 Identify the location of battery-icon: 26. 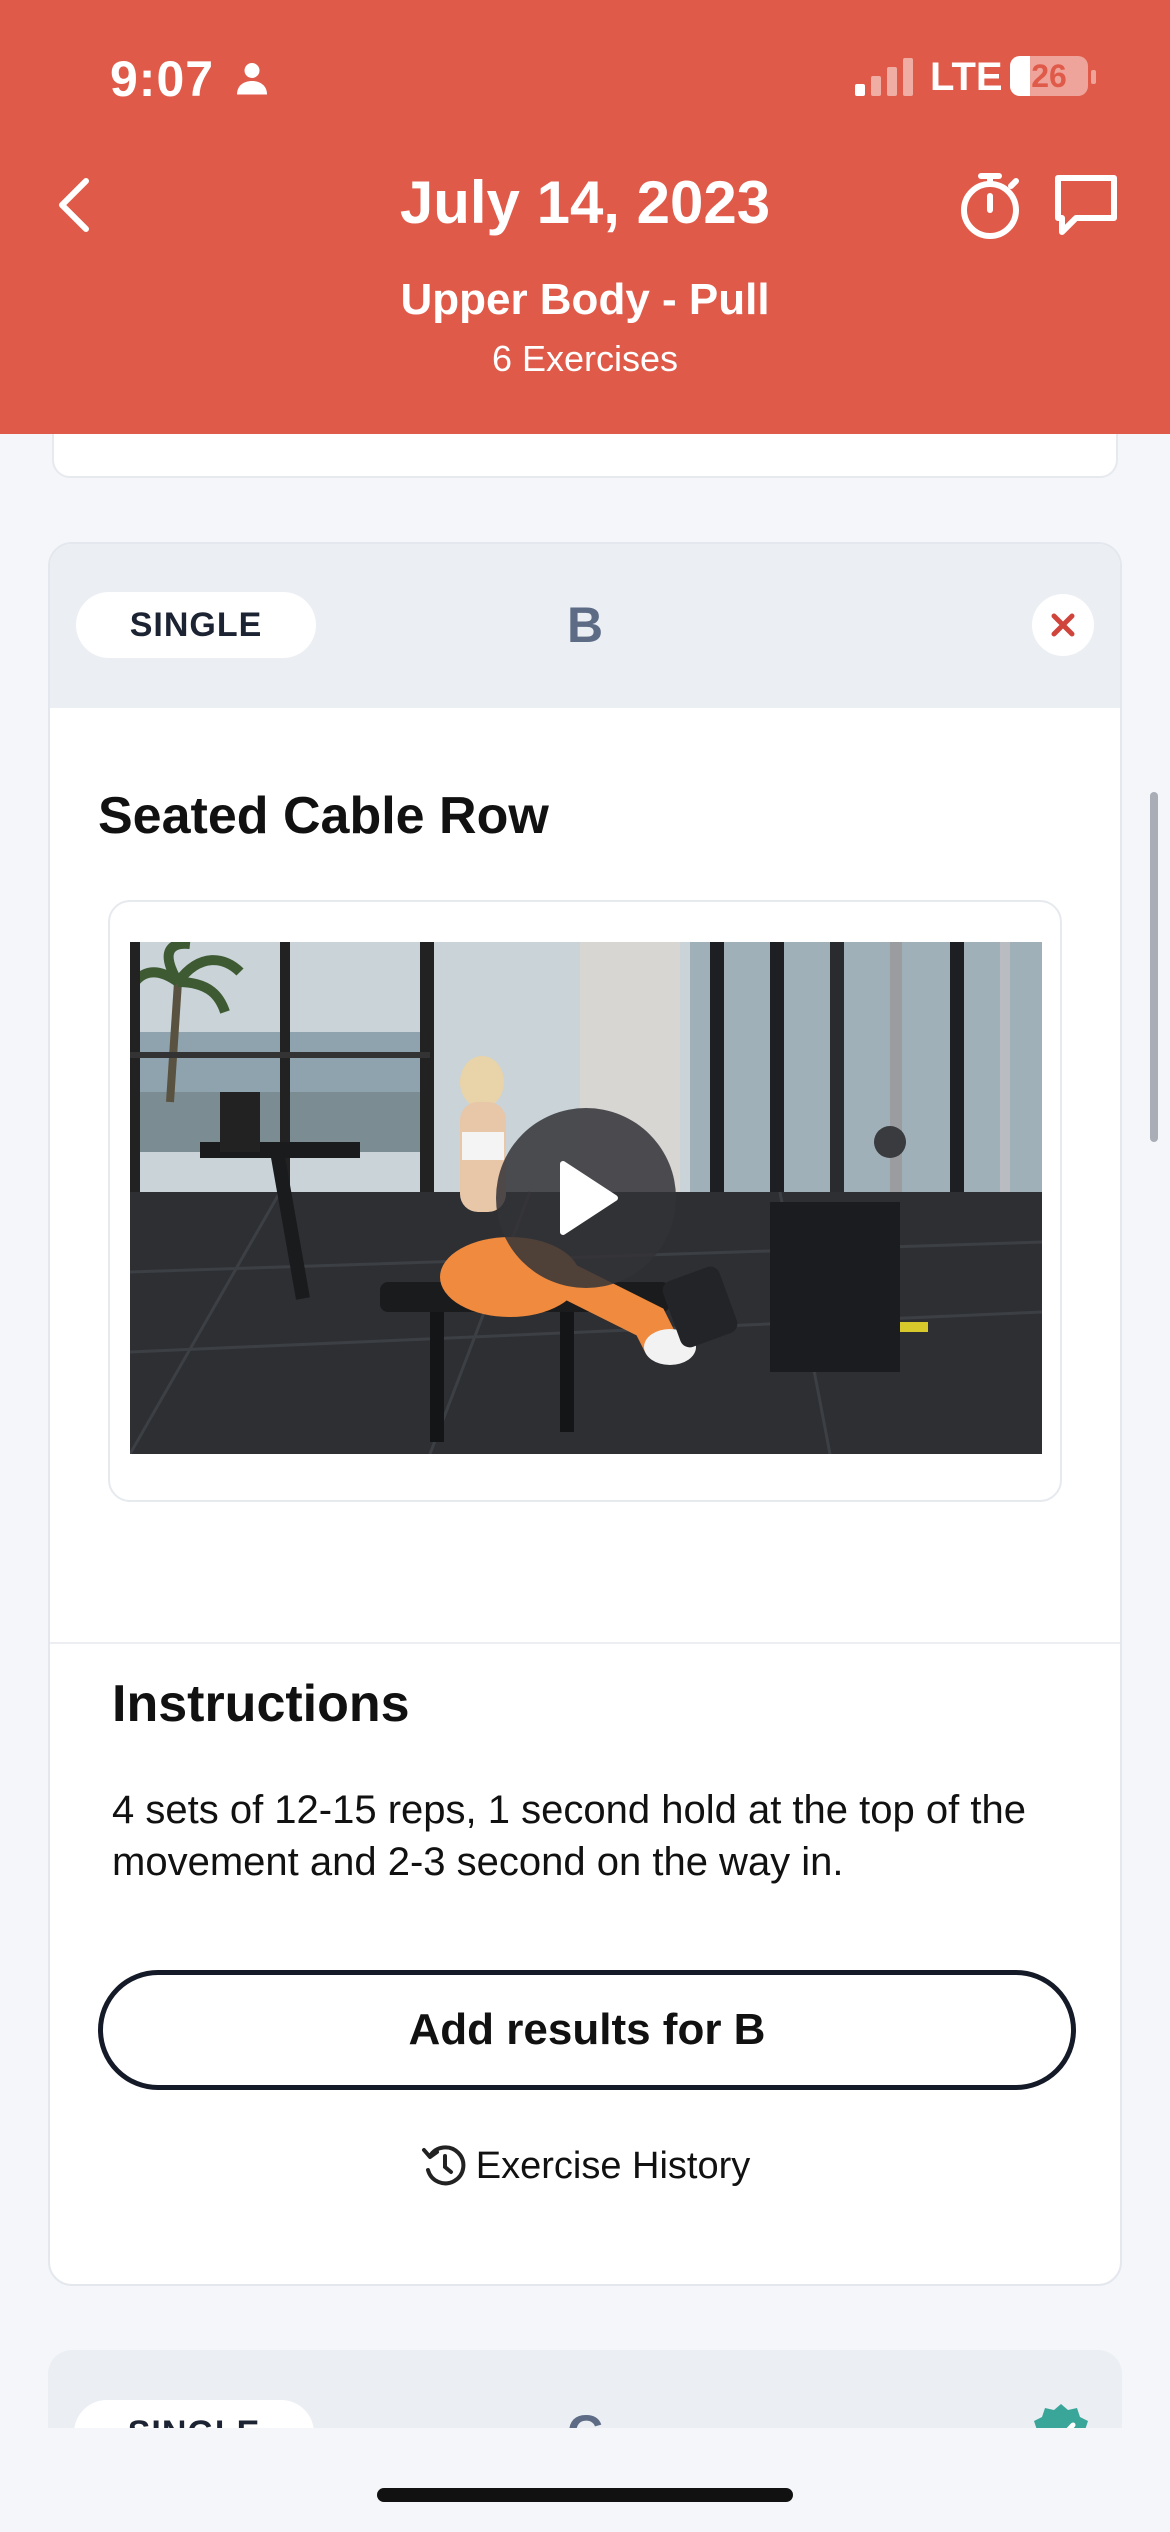
(1049, 76).